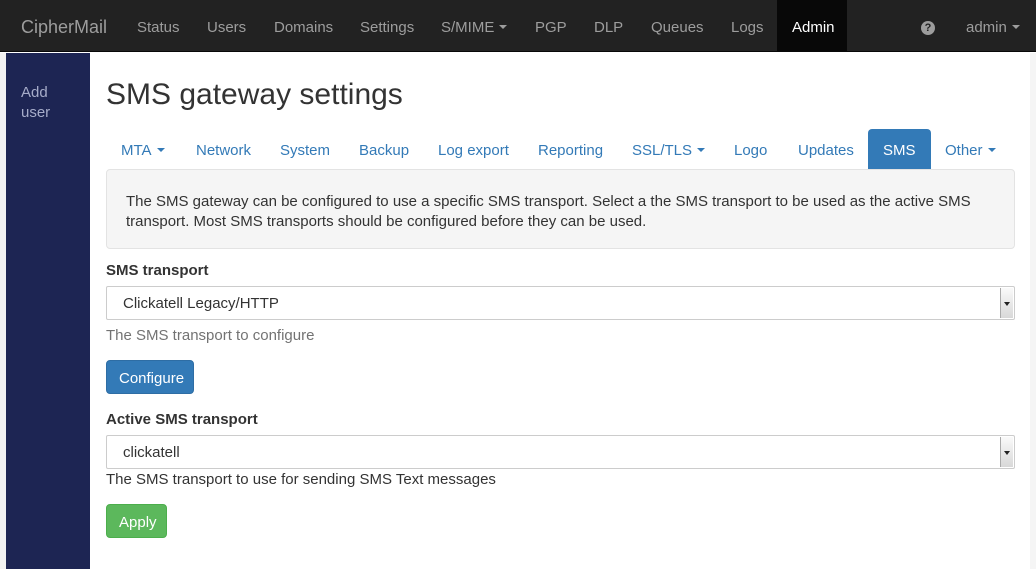 This screenshot has width=1036, height=569. I want to click on apply-button: Apply, so click(136, 521).